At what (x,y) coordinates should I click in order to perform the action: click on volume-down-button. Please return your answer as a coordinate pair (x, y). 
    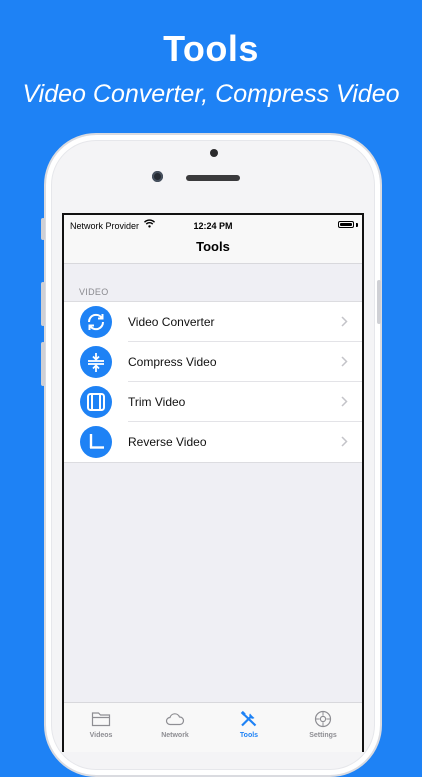
    Looking at the image, I should click on (43, 364).